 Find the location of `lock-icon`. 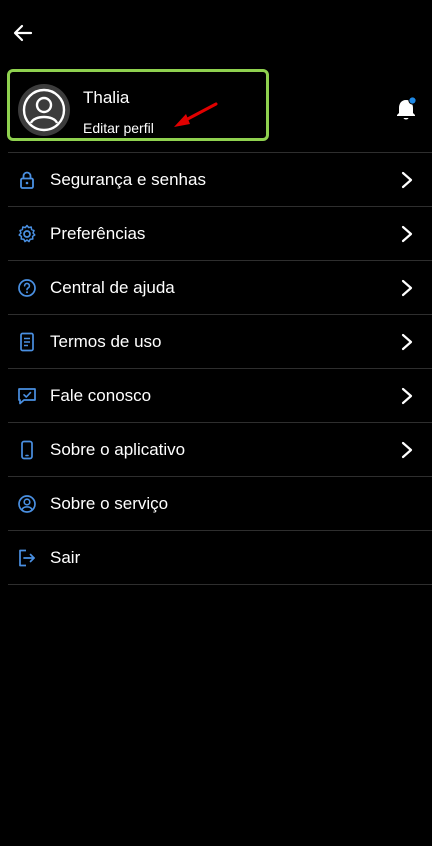

lock-icon is located at coordinates (27, 180).